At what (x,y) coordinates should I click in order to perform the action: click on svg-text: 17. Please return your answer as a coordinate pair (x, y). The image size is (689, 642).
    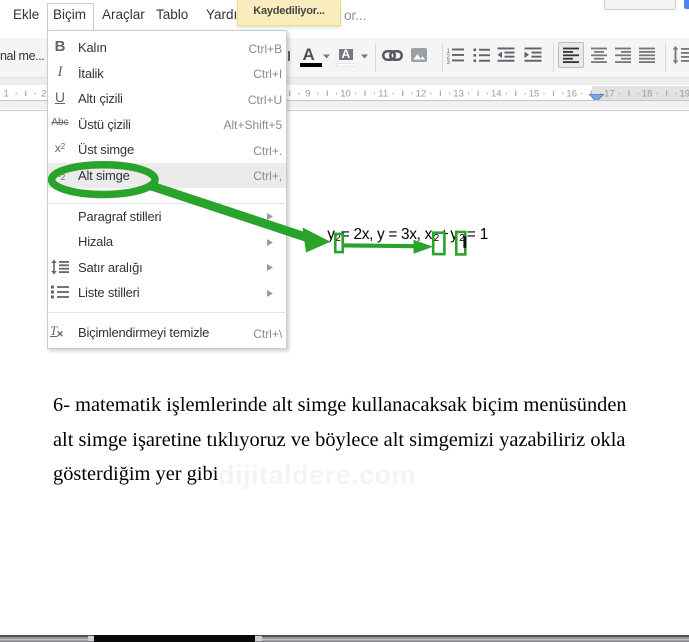
    Looking at the image, I should click on (609, 93).